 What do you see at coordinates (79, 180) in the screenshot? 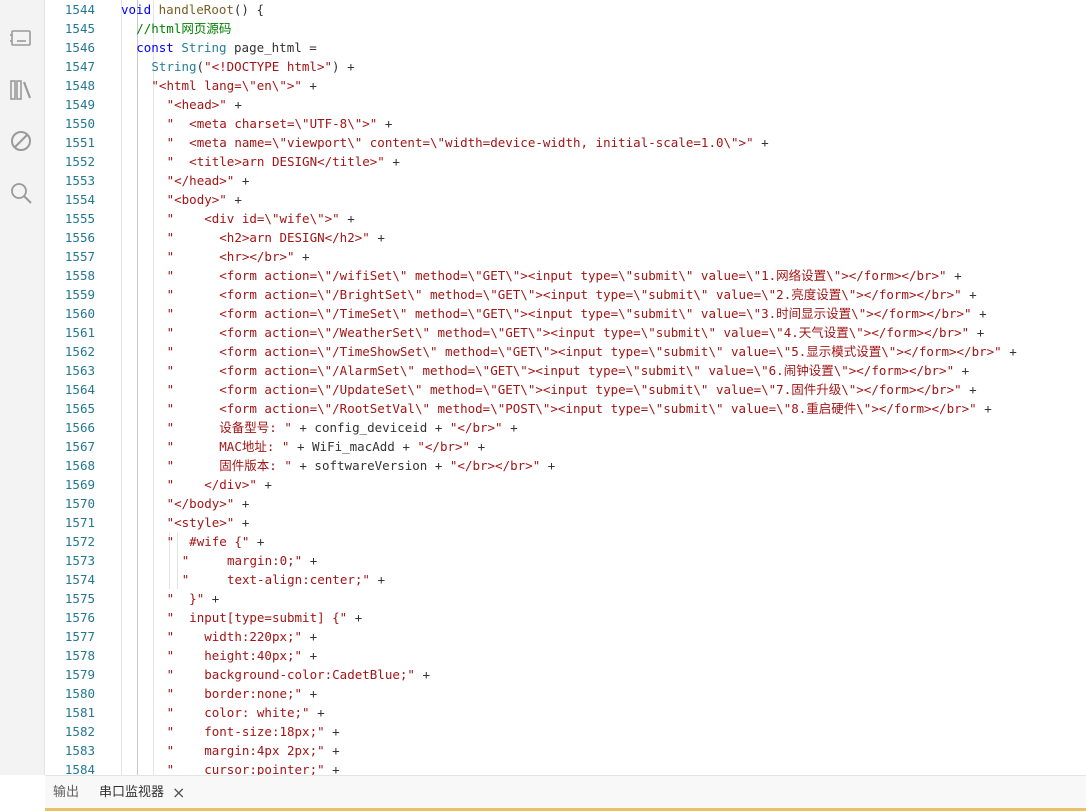
I see `line-number: 1553` at bounding box center [79, 180].